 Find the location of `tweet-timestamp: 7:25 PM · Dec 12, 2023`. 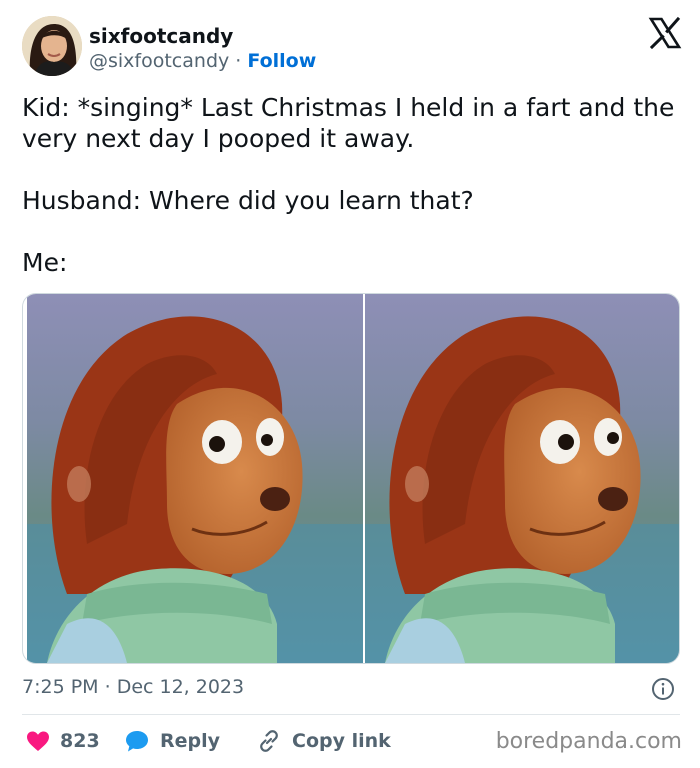

tweet-timestamp: 7:25 PM · Dec 12, 2023 is located at coordinates (133, 687).